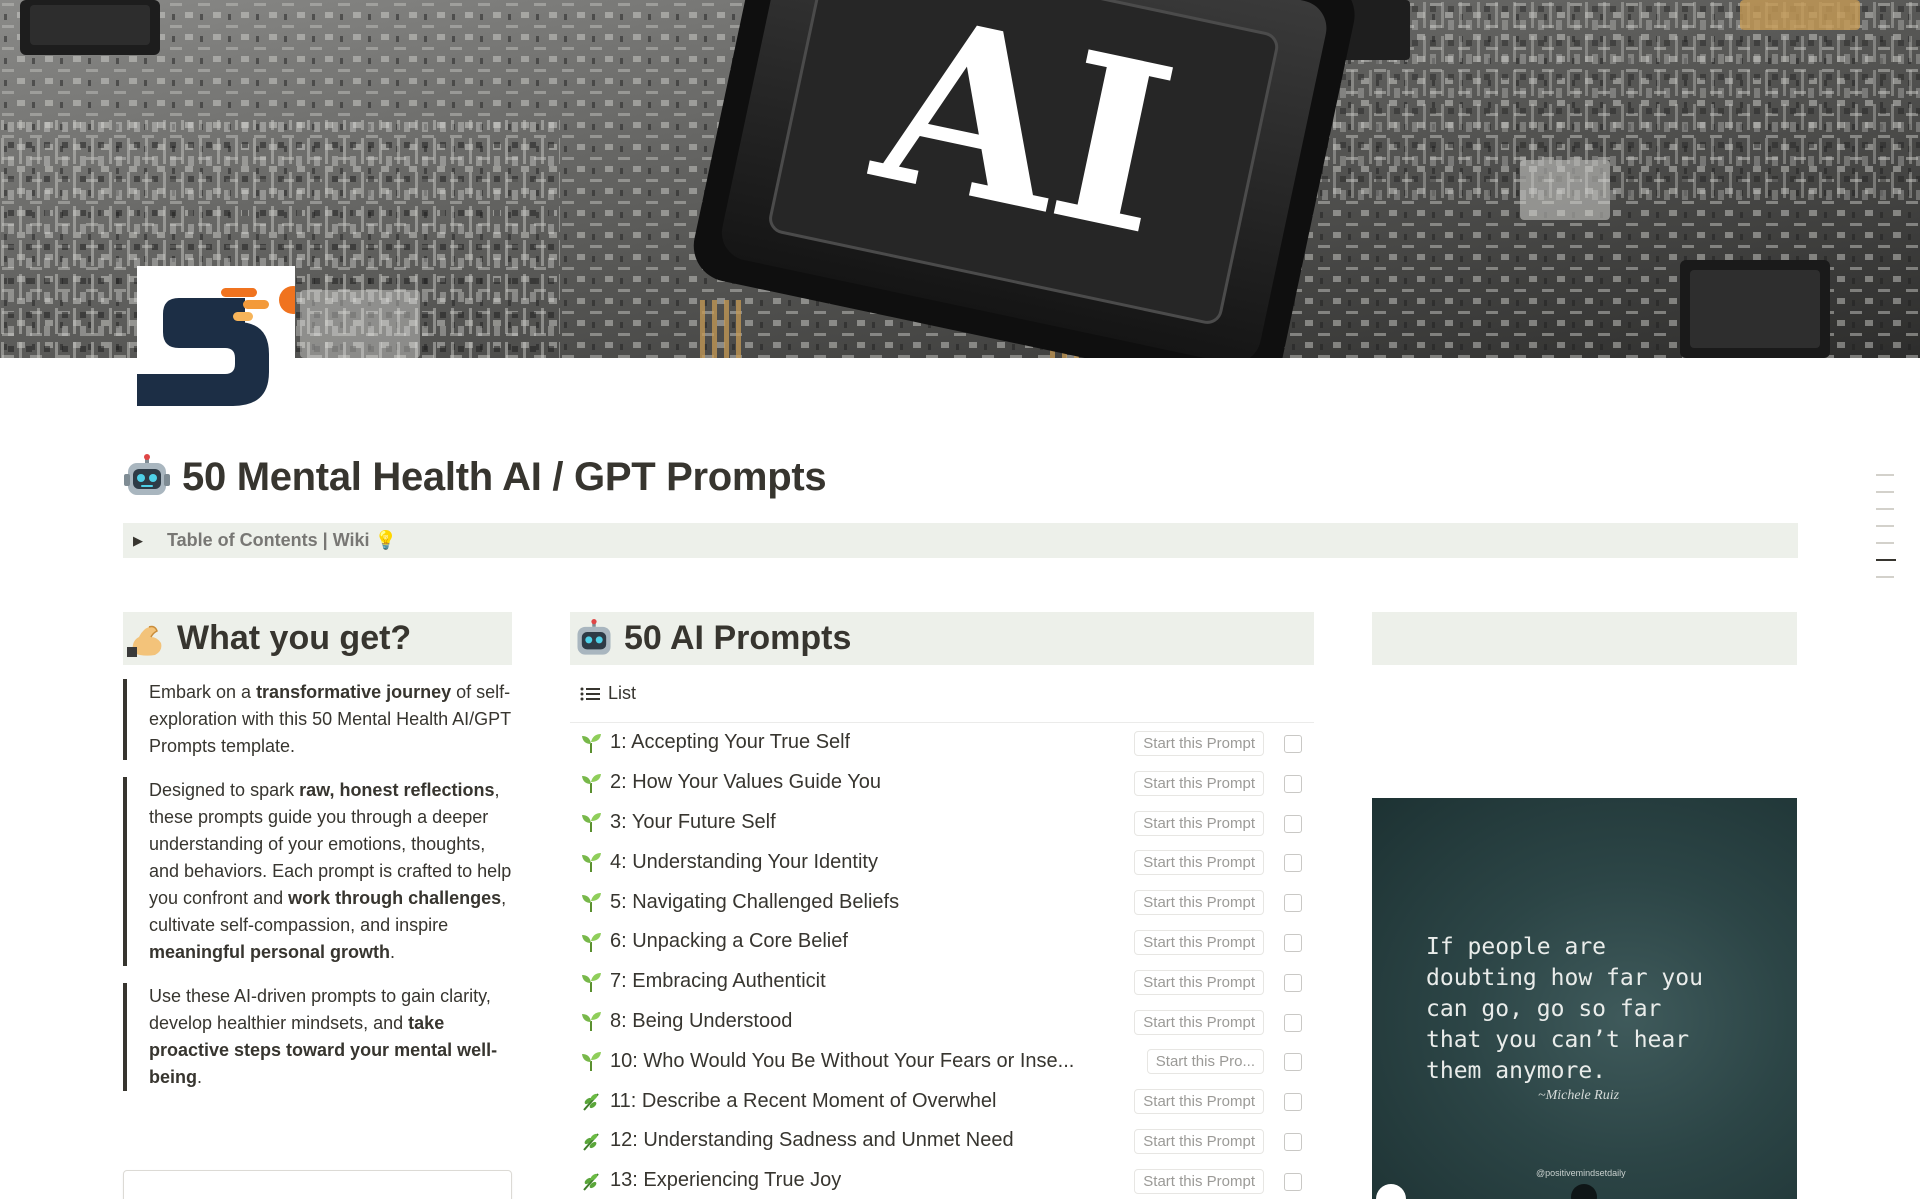  Describe the element at coordinates (730, 742) in the screenshot. I see `prompt-title: 1: Accepting Your True Self` at that location.